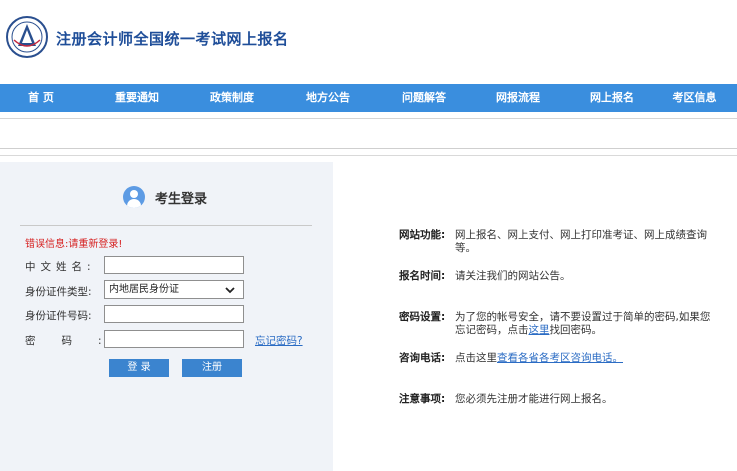 The image size is (737, 471). Describe the element at coordinates (212, 368) in the screenshot. I see `register-button: 注册` at that location.